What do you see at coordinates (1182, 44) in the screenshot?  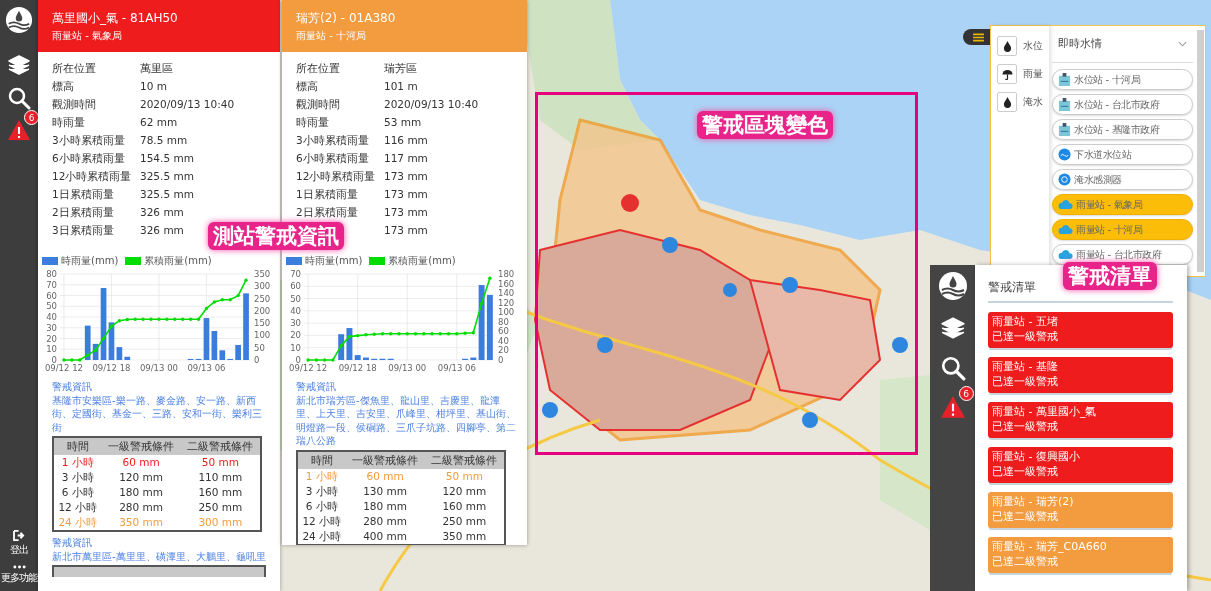 I see `chevron-down-icon` at bounding box center [1182, 44].